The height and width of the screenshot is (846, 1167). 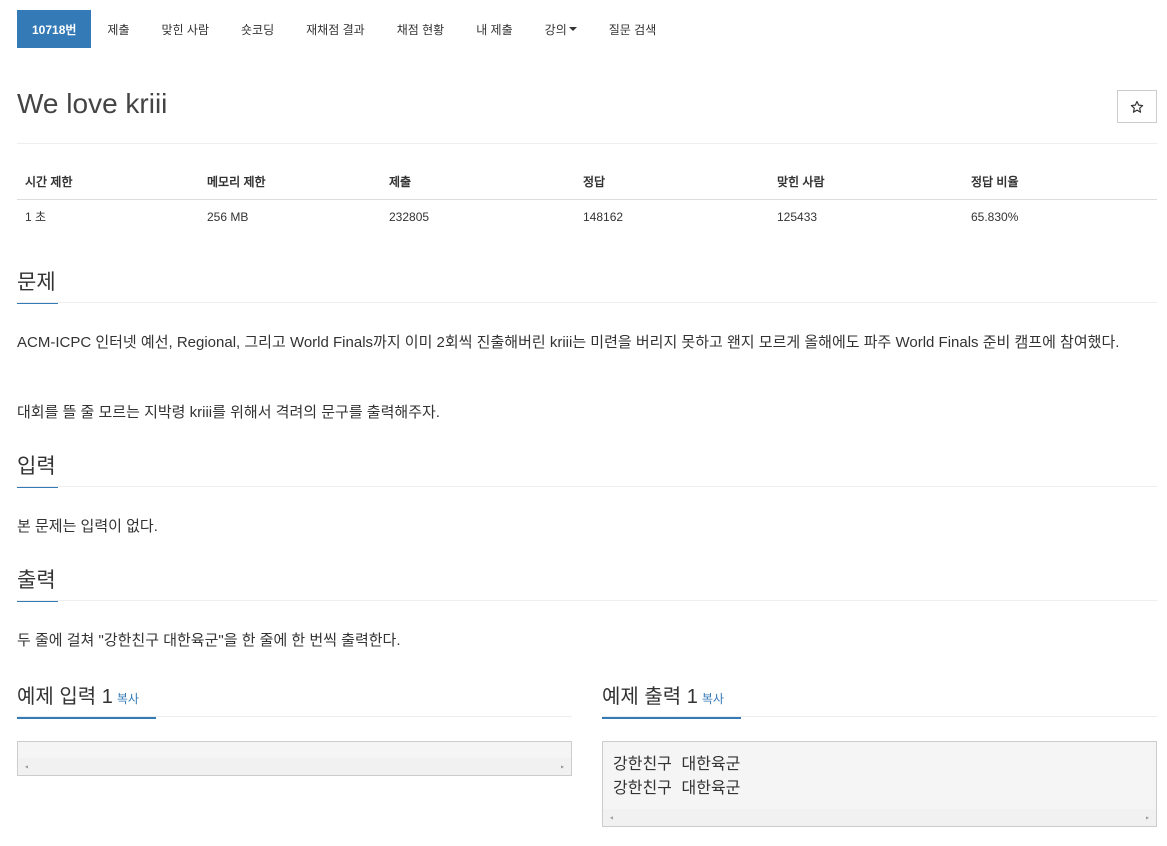 What do you see at coordinates (228, 216) in the screenshot?
I see `value-memory-limit: 256 MB` at bounding box center [228, 216].